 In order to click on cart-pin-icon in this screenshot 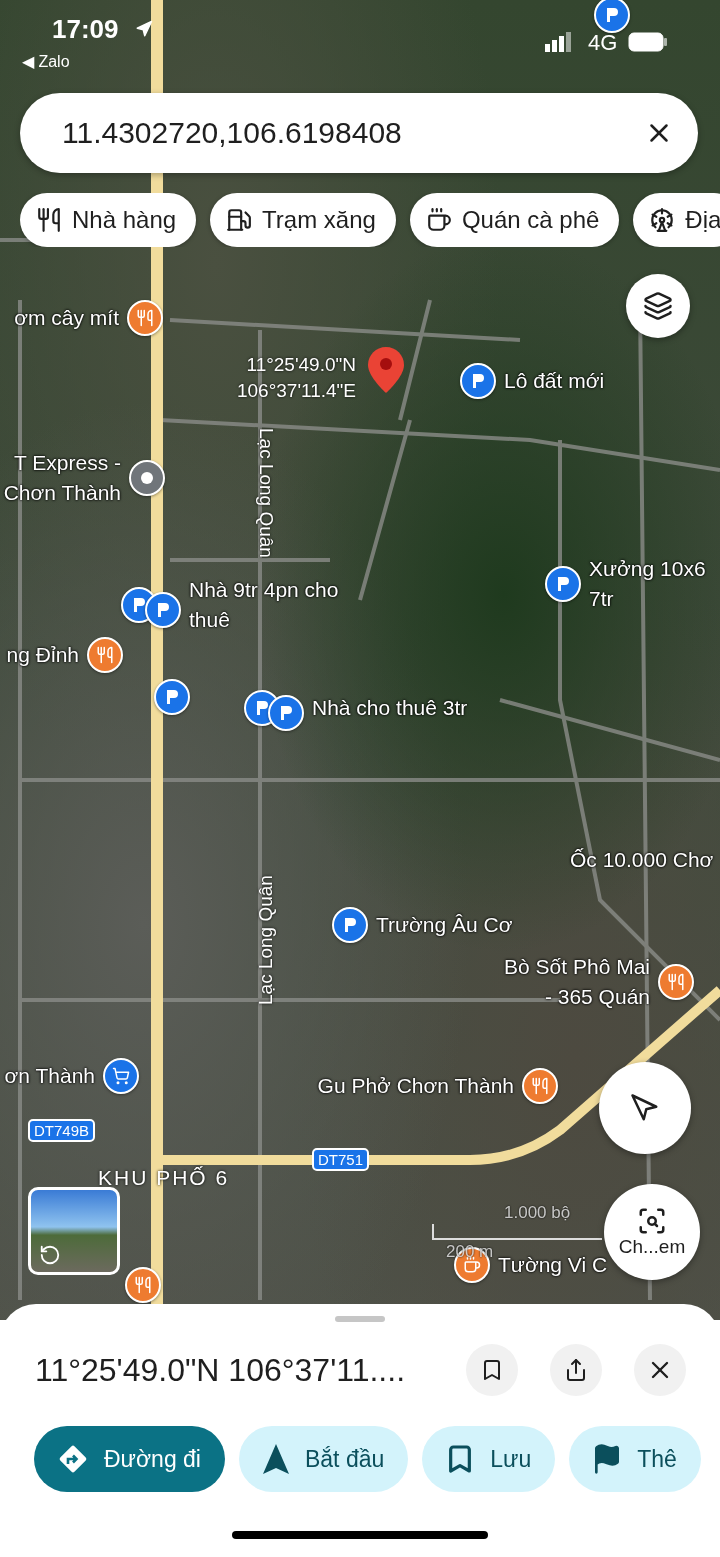, I will do `click(121, 1076)`.